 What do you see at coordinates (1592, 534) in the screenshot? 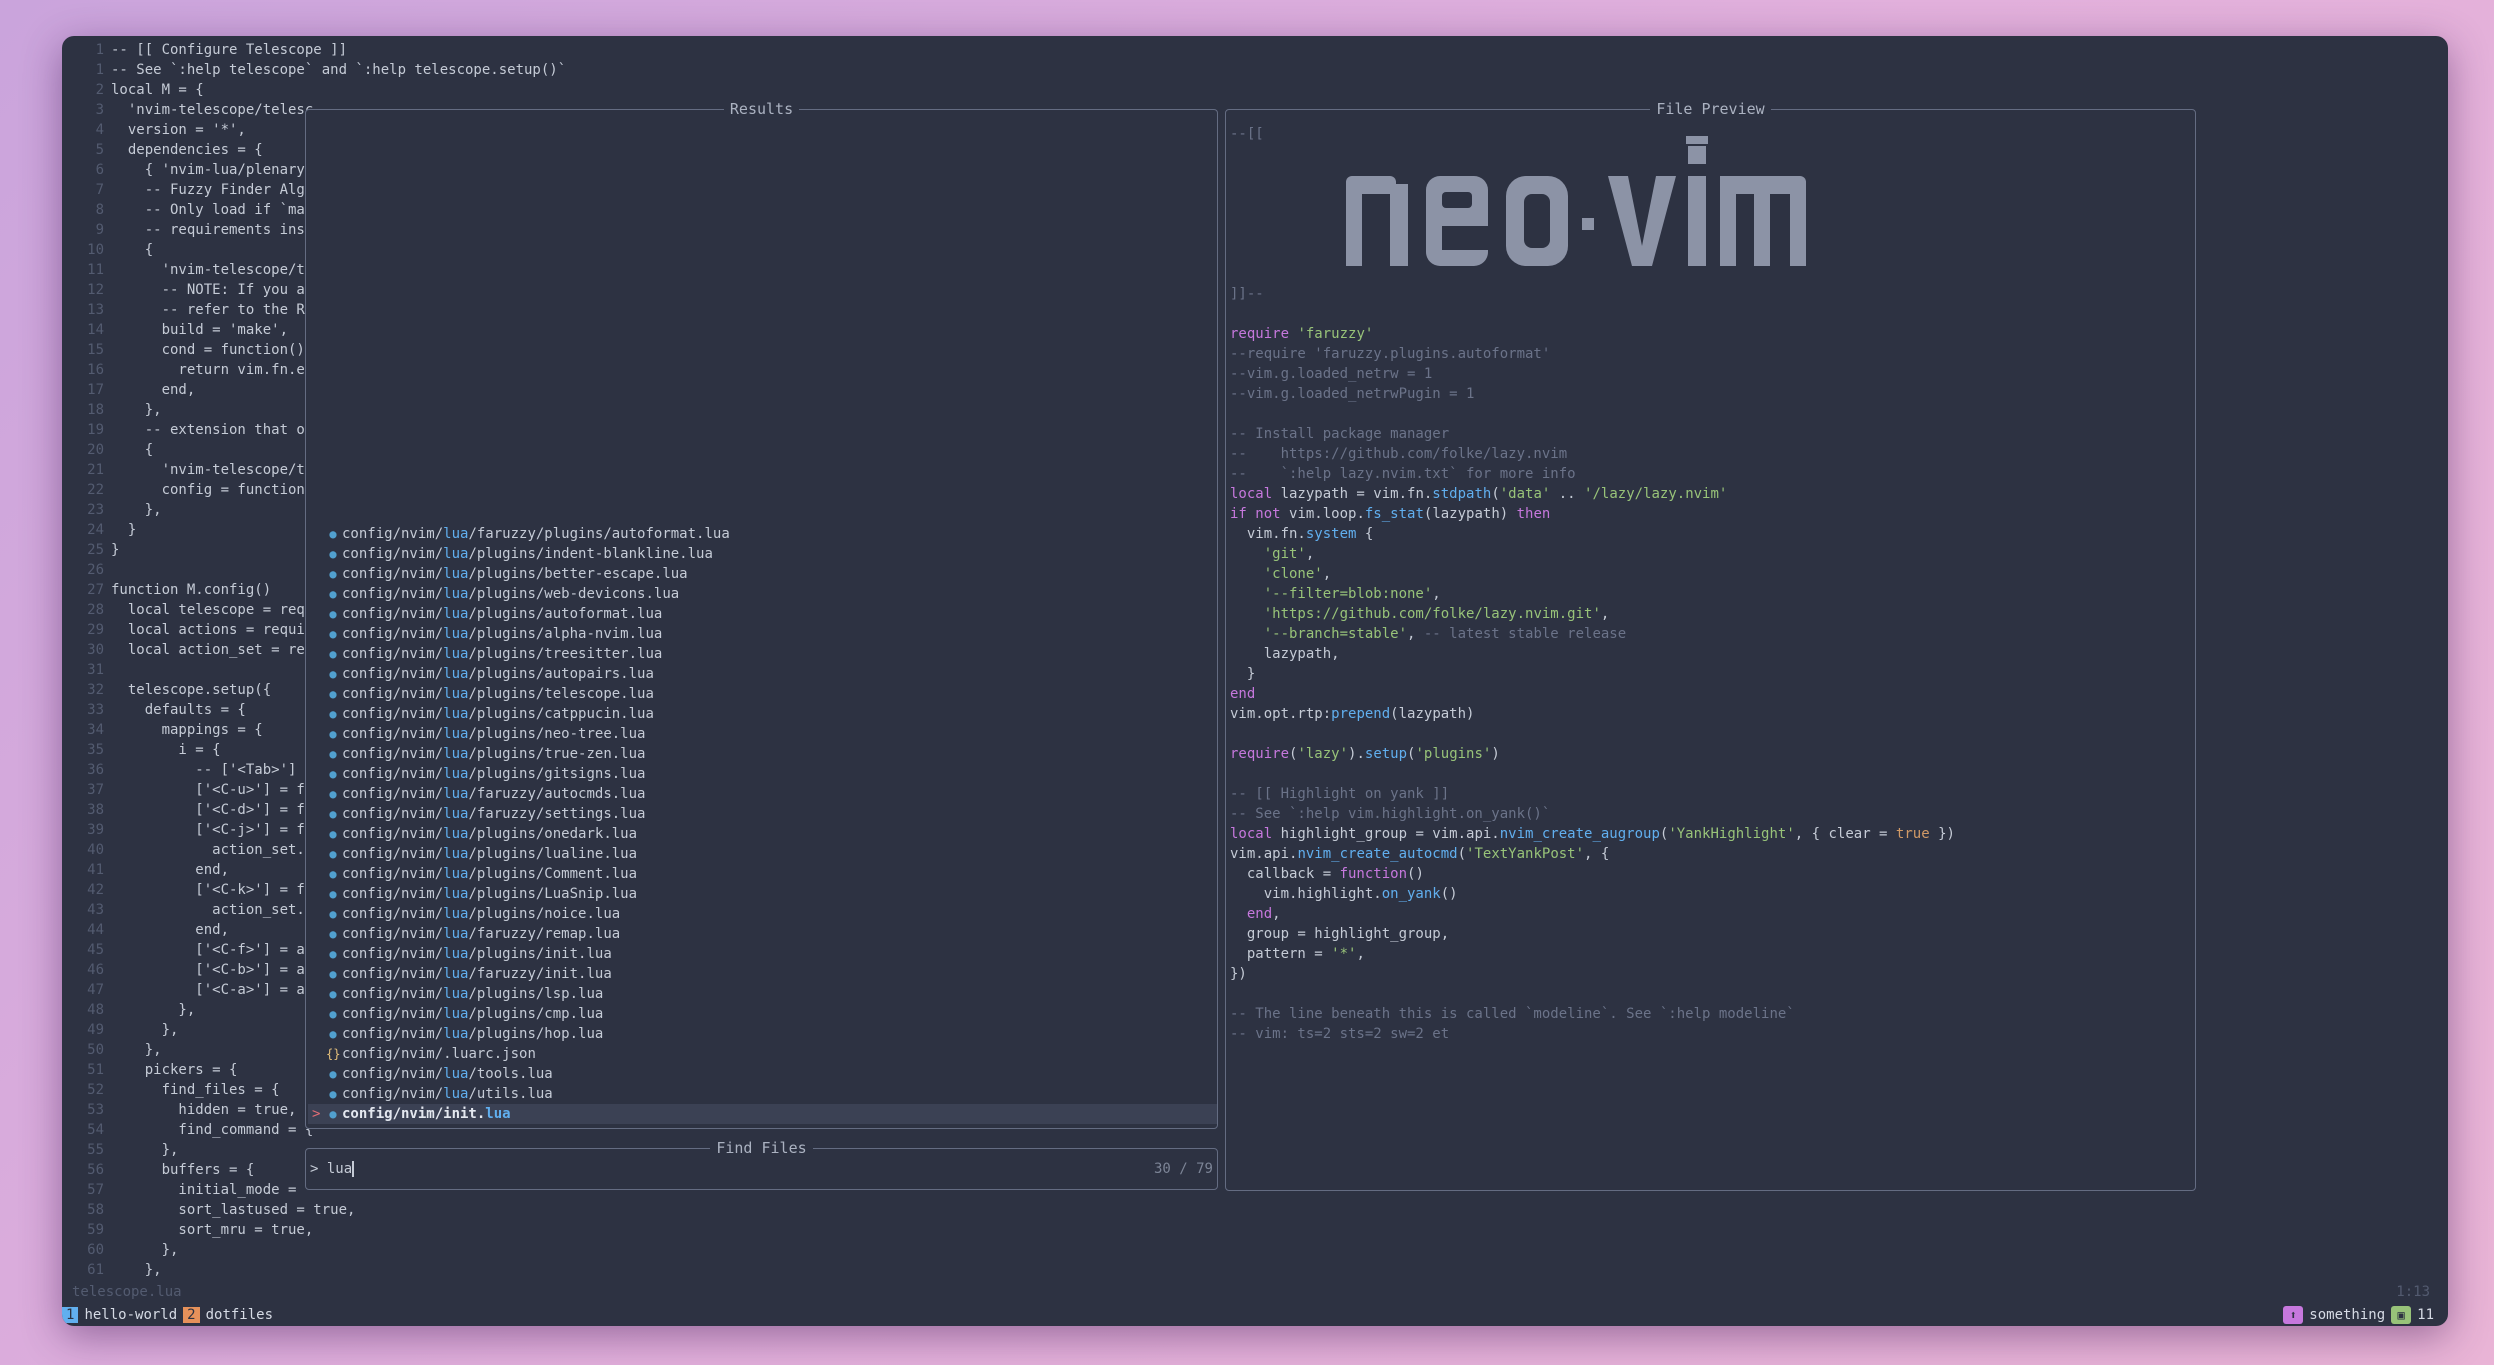
I see `preview-line: vim.fn.system {` at bounding box center [1592, 534].